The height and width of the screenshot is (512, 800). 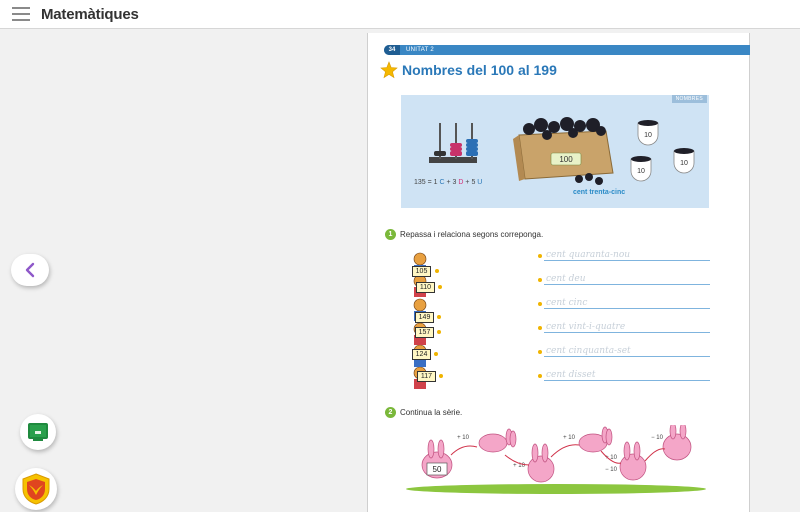 I want to click on trace-word: cent cinquanta-set, so click(x=588, y=351).